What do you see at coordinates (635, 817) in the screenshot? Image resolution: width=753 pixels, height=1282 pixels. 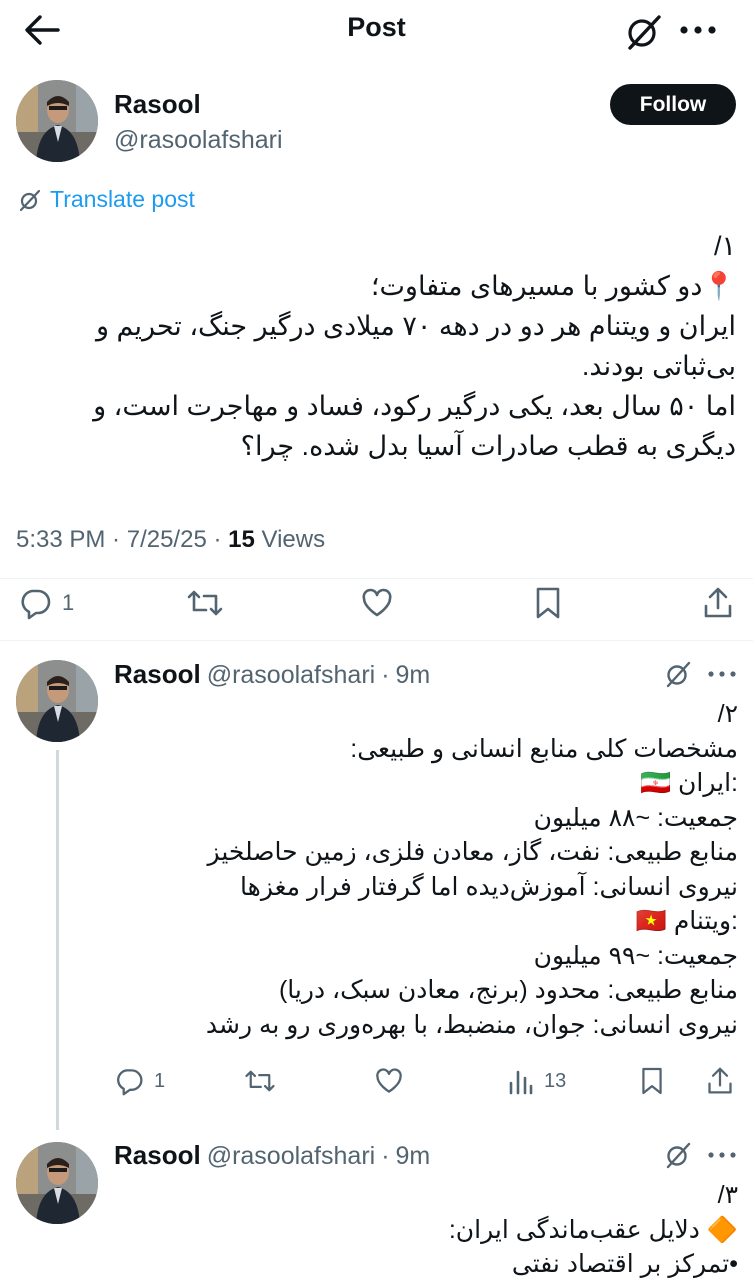 I see `reply-text-line: جمعیت: ~۸۸ میلیون` at bounding box center [635, 817].